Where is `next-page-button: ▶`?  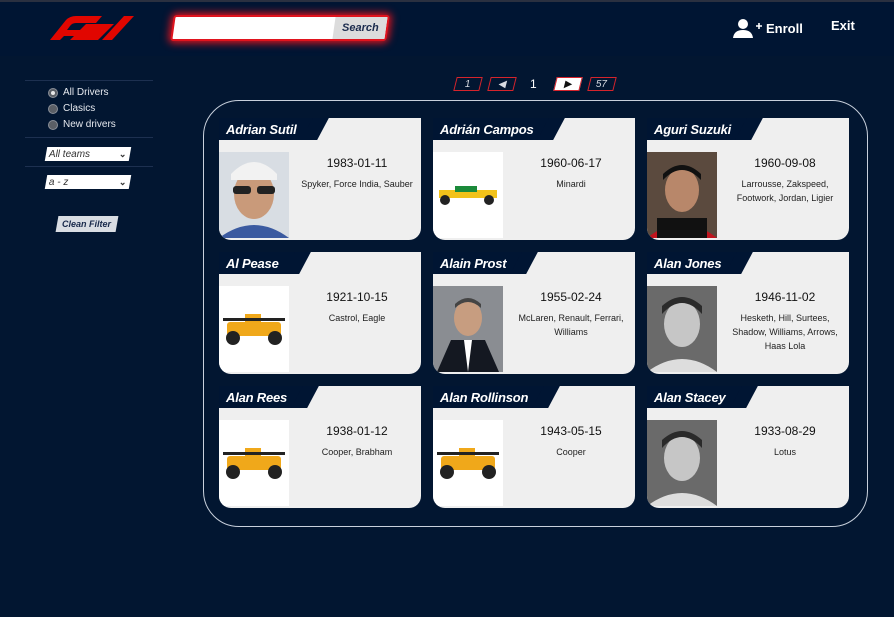 next-page-button: ▶ is located at coordinates (568, 84).